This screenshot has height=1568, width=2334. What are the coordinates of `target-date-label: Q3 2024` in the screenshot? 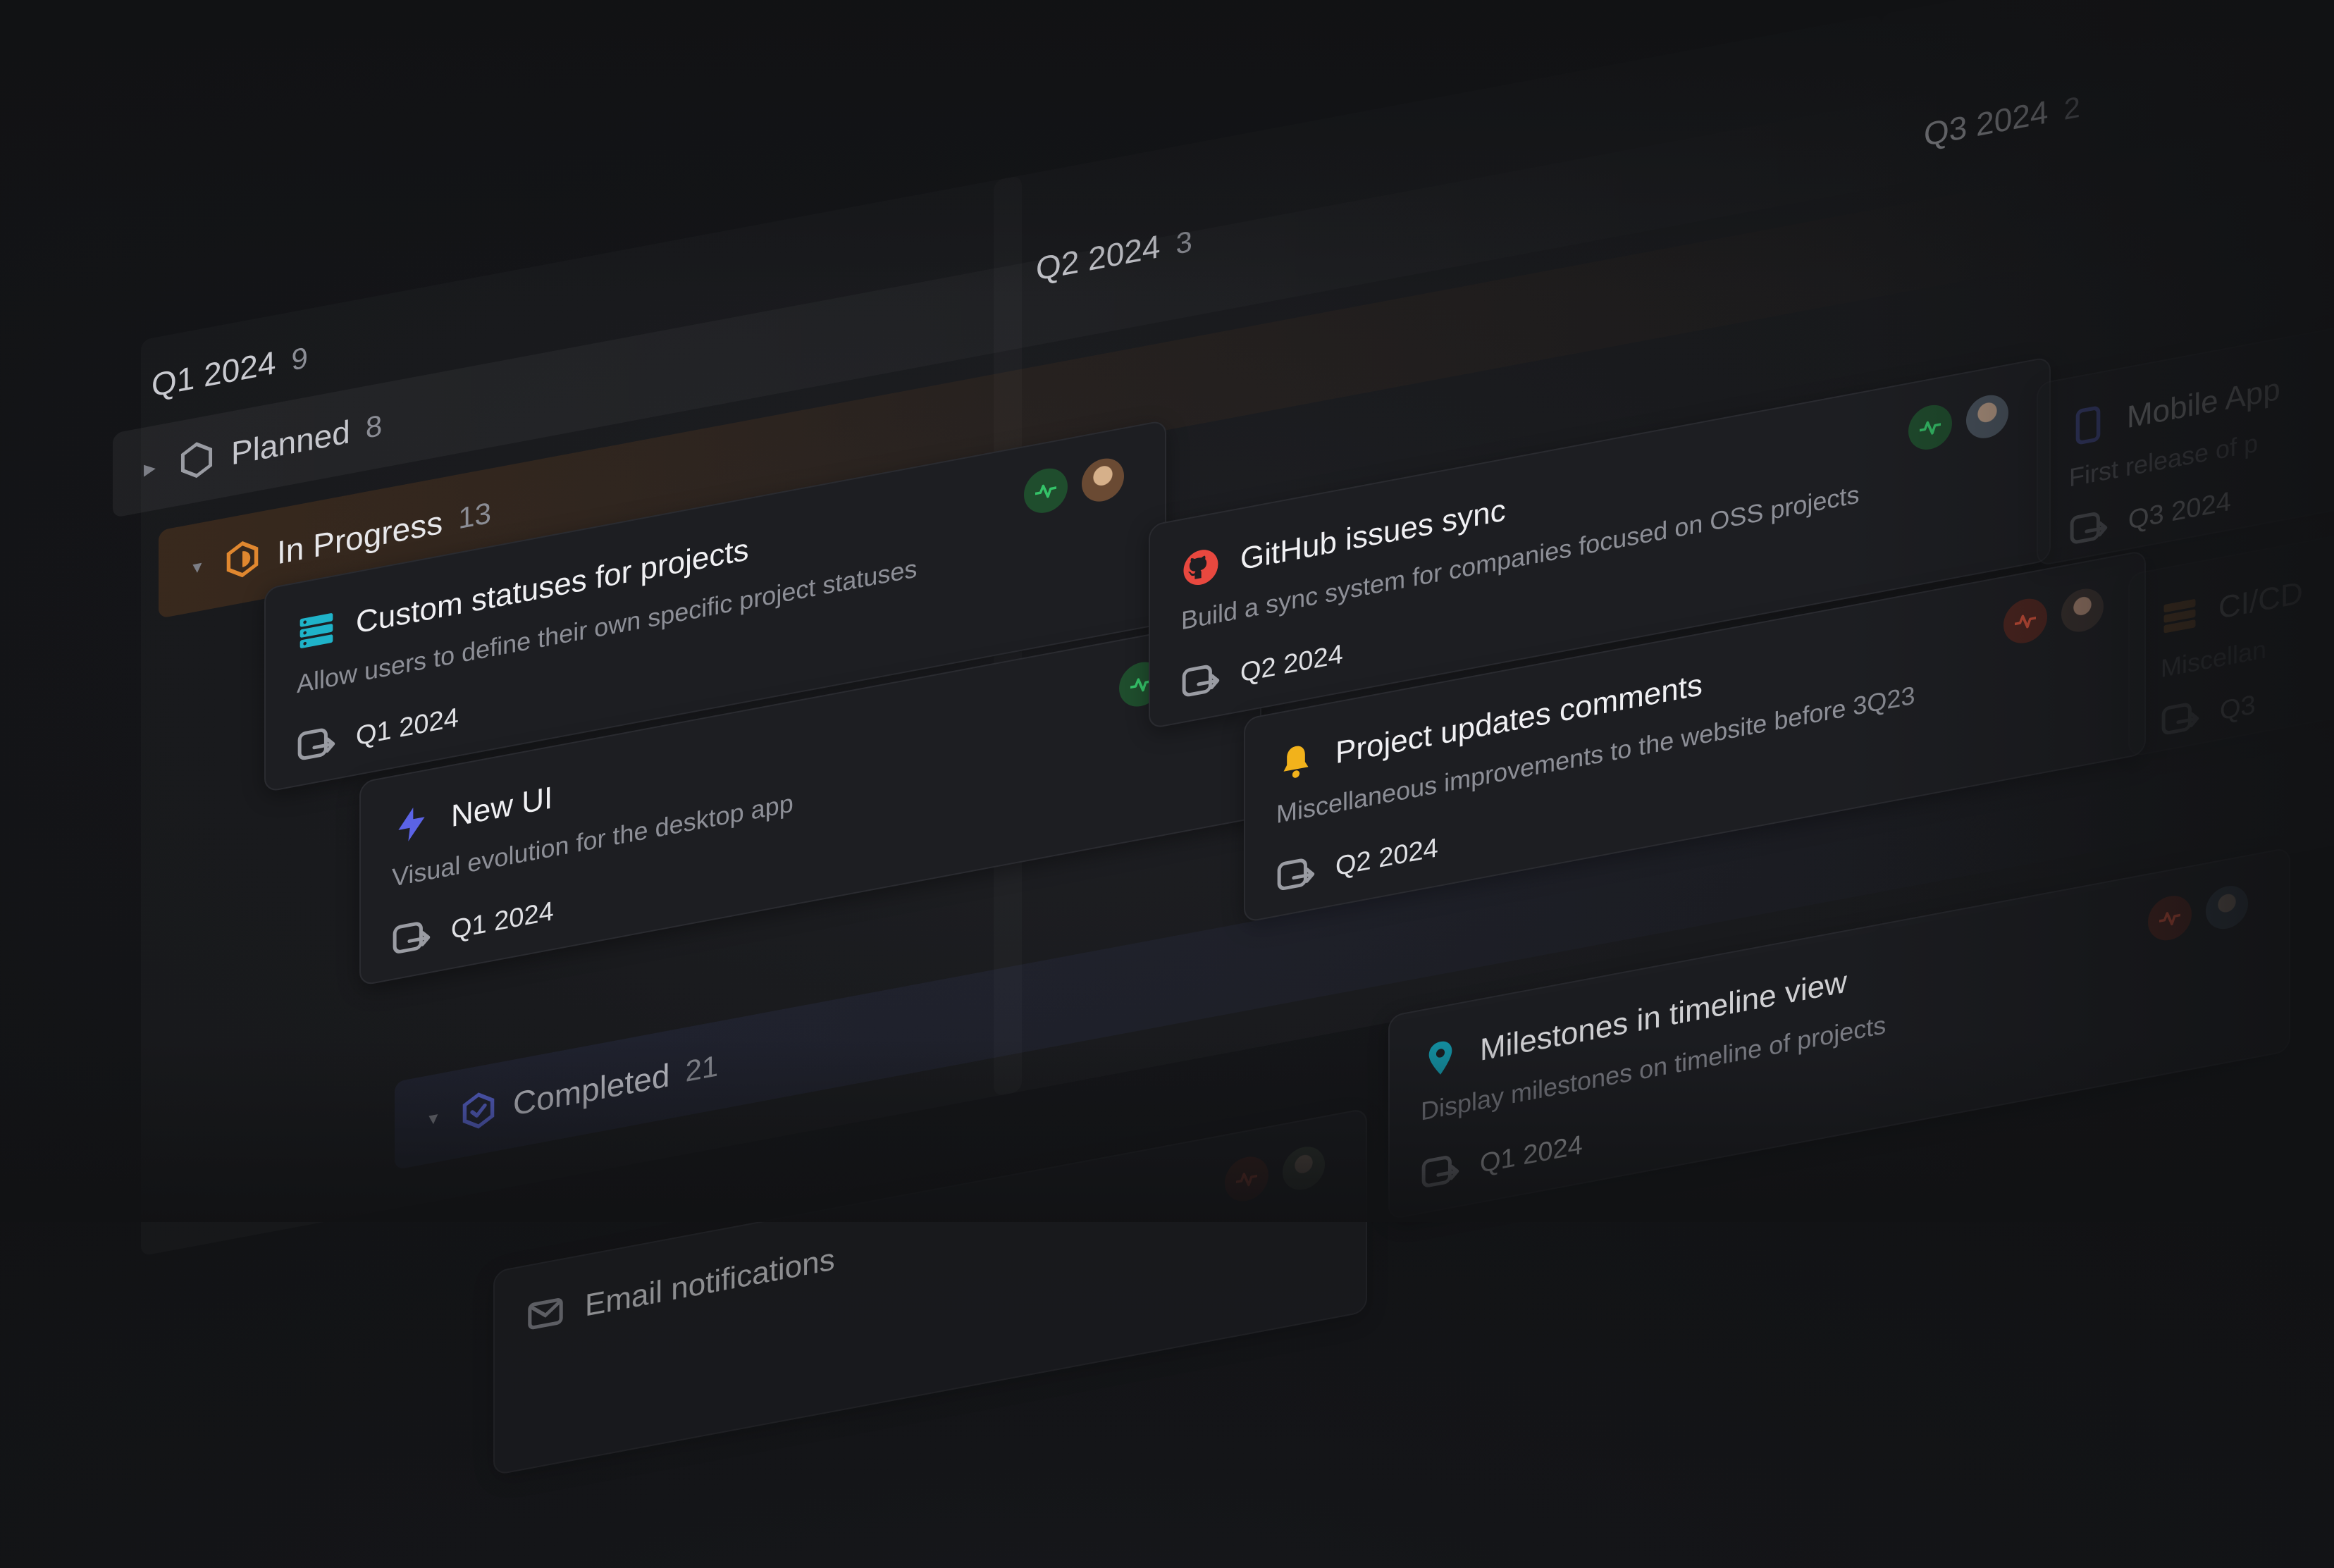 It's located at (2179, 511).